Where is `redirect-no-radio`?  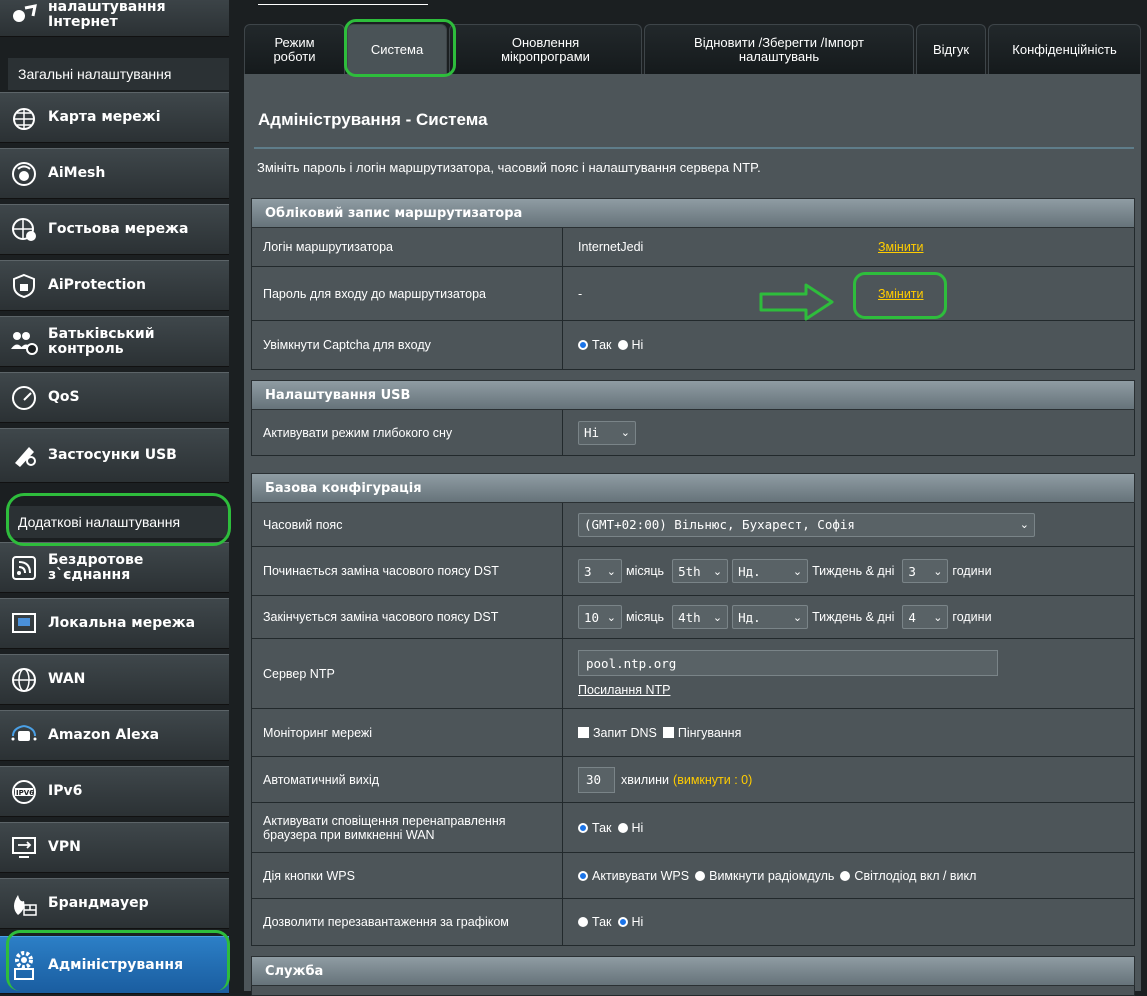
redirect-no-radio is located at coordinates (622, 827).